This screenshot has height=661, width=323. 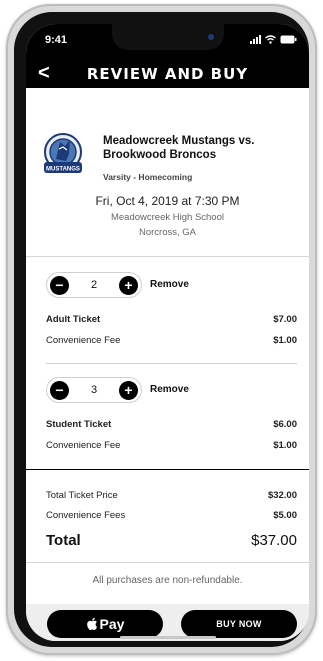 I want to click on total-label: Total, so click(x=63, y=540).